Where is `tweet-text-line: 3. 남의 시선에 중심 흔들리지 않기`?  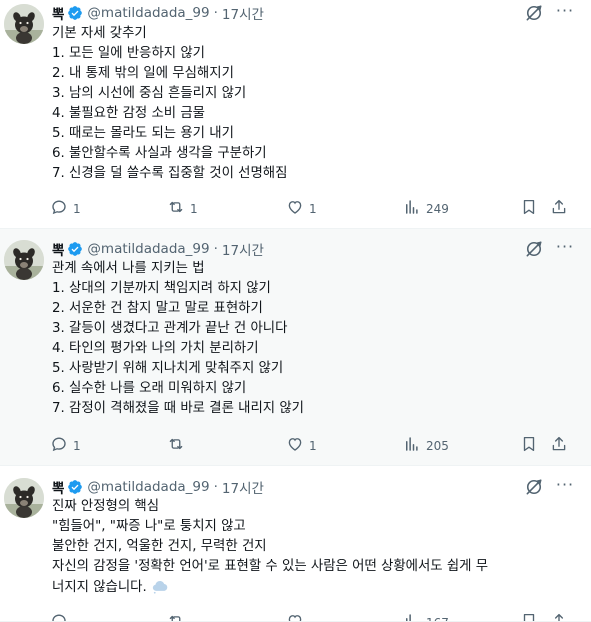 tweet-text-line: 3. 남의 시선에 중심 흔들리지 않기 is located at coordinates (149, 93).